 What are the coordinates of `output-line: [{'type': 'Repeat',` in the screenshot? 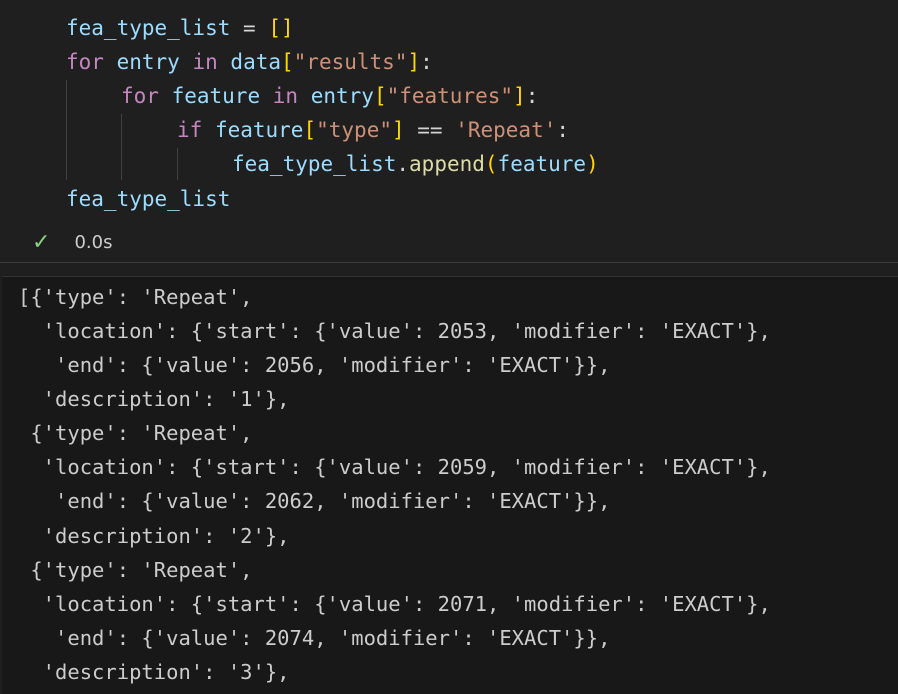 It's located at (135, 297).